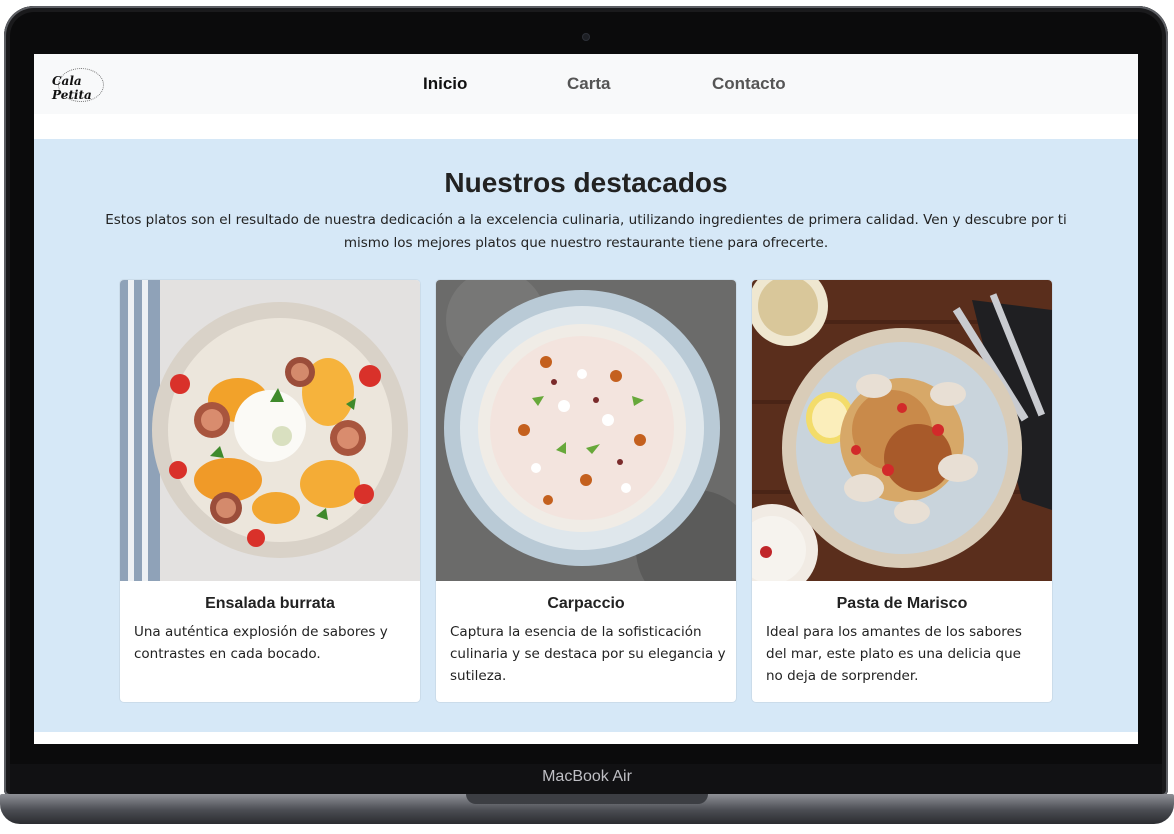 The width and height of the screenshot is (1174, 834). What do you see at coordinates (72, 88) in the screenshot?
I see `logo-text: Cala Petita` at bounding box center [72, 88].